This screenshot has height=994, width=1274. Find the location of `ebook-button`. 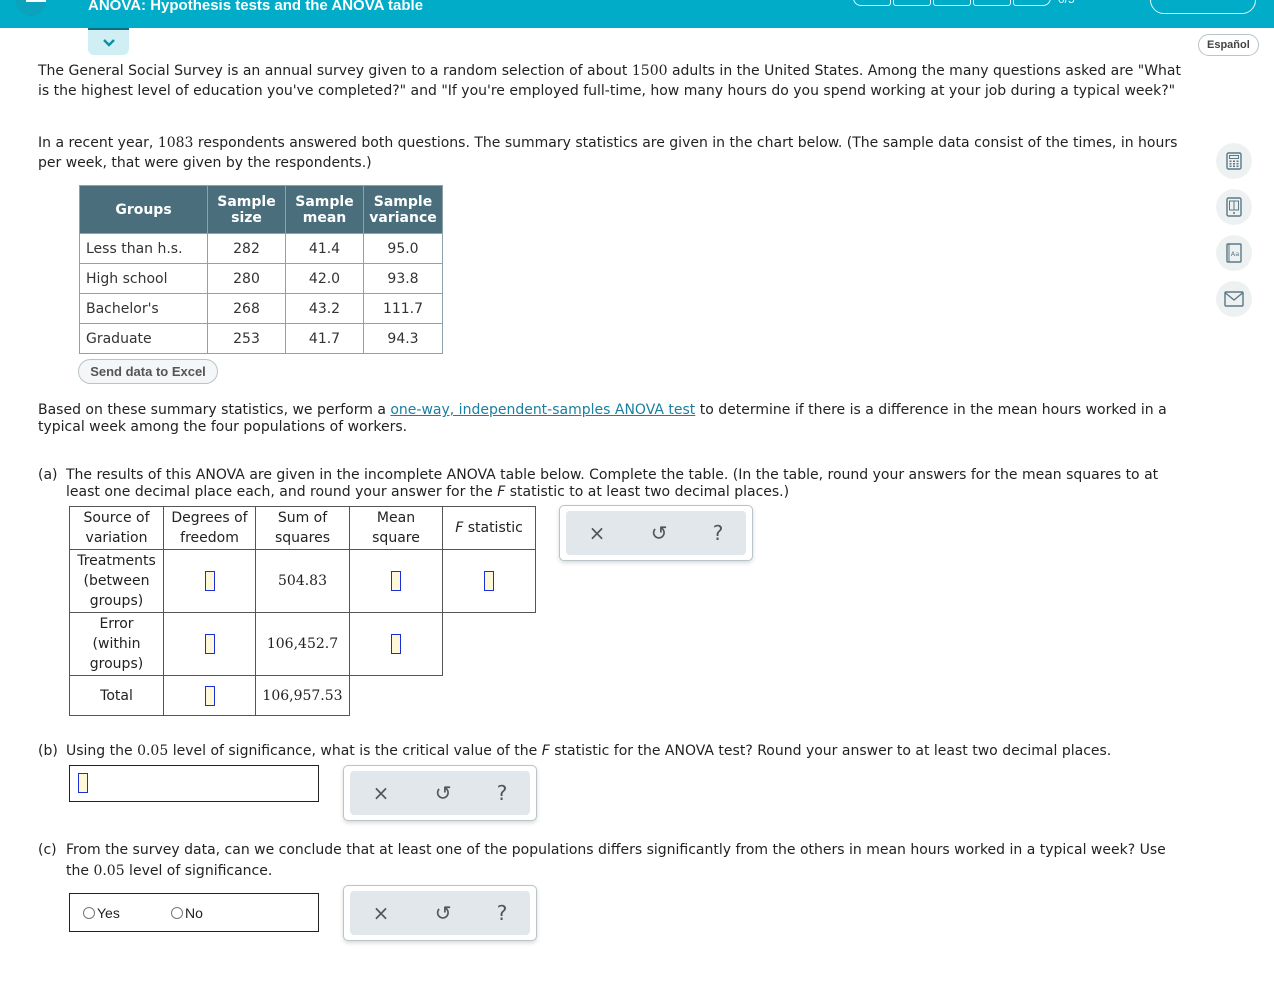

ebook-button is located at coordinates (1234, 207).